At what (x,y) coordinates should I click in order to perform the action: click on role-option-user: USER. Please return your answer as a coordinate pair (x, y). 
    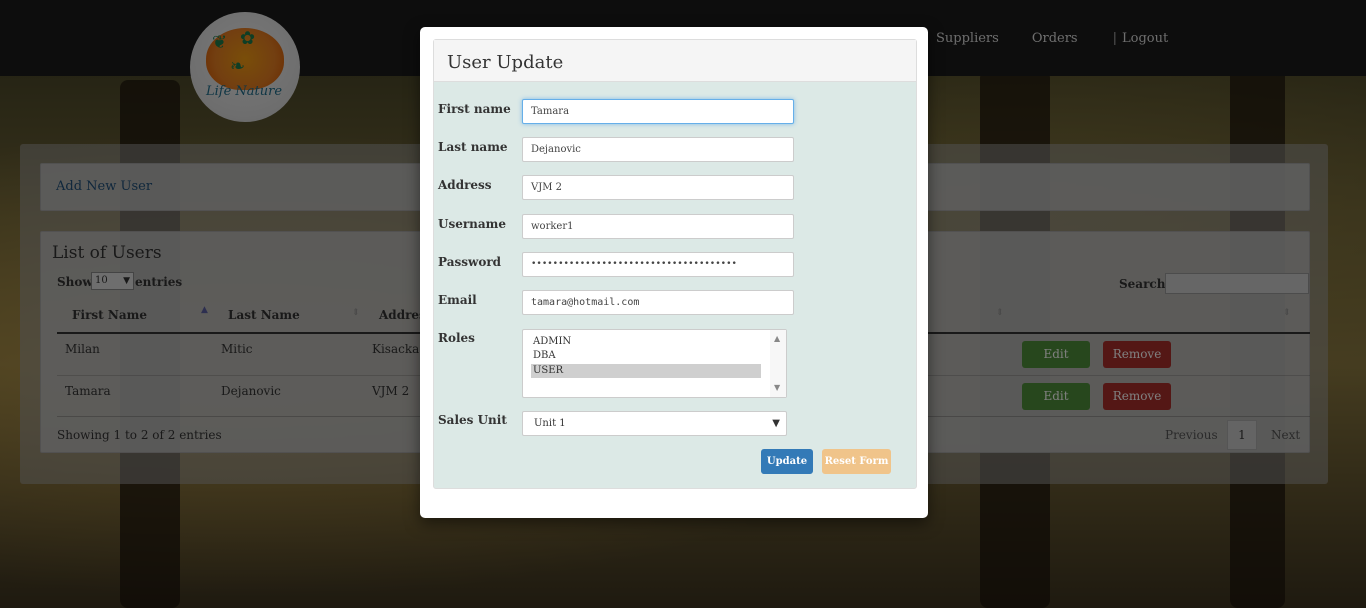
    Looking at the image, I should click on (646, 371).